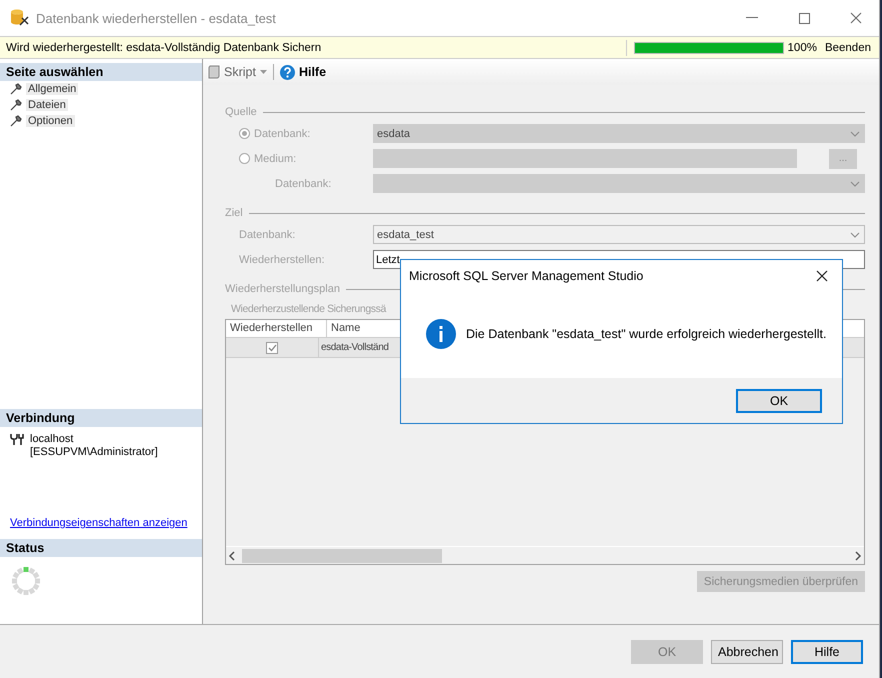 The width and height of the screenshot is (882, 678). I want to click on table-cell-text: esdata-Vollständ, so click(355, 348).